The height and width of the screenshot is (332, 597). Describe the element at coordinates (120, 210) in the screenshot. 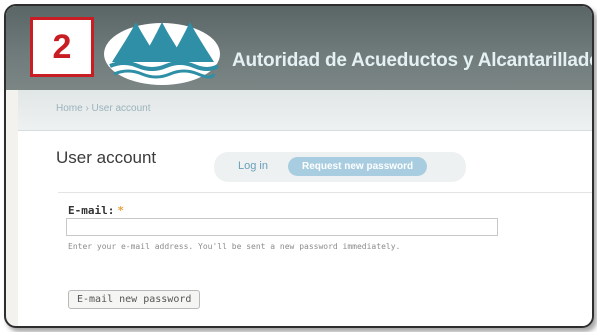

I see `required-mark: *` at that location.